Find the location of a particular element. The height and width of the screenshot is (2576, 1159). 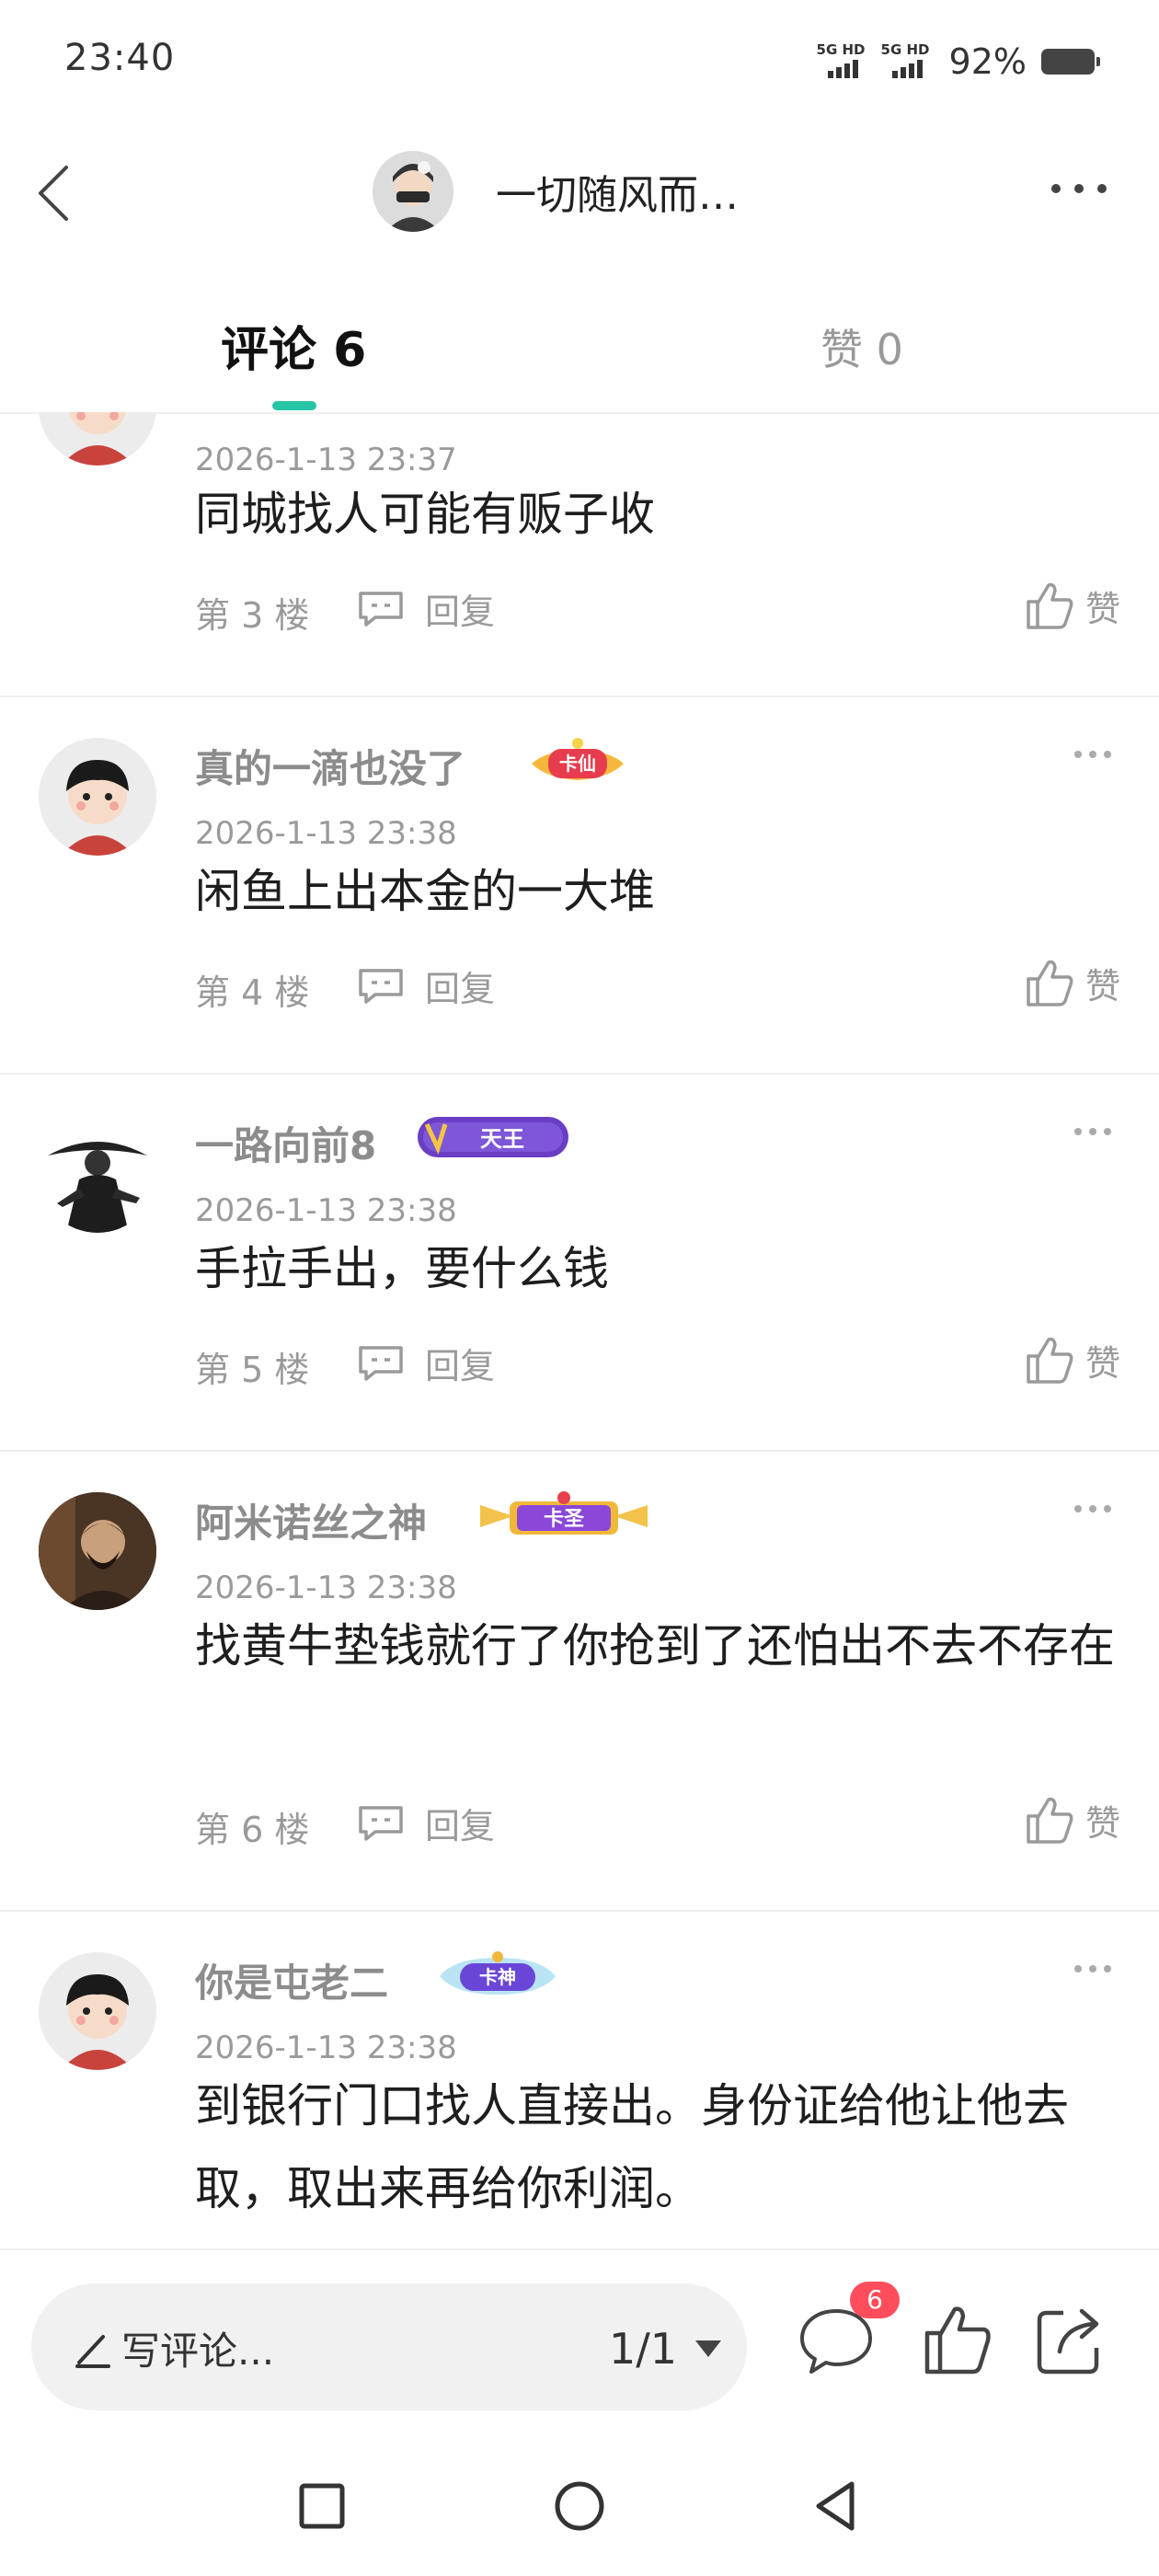

comment-text: 闲鱼上出本金的一大堆 is located at coordinates (425, 891).